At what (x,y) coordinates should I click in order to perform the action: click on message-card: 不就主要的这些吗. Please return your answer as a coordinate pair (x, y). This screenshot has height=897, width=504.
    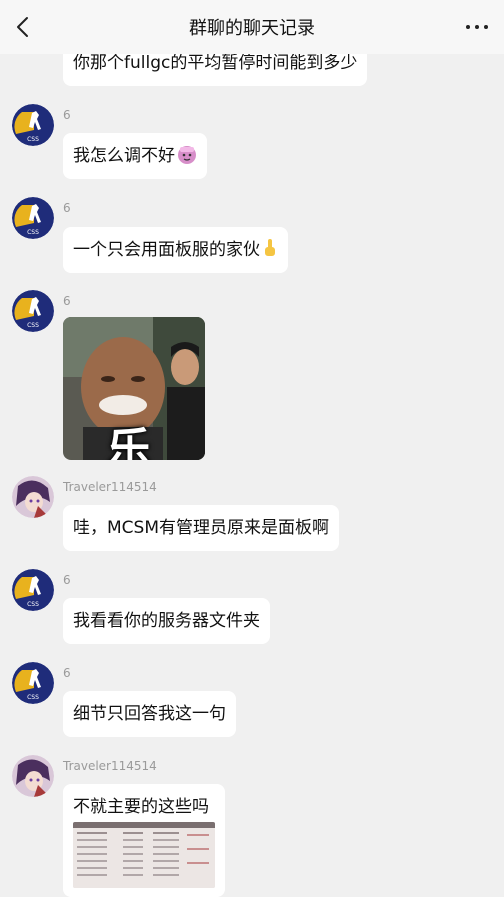
    Looking at the image, I should click on (144, 840).